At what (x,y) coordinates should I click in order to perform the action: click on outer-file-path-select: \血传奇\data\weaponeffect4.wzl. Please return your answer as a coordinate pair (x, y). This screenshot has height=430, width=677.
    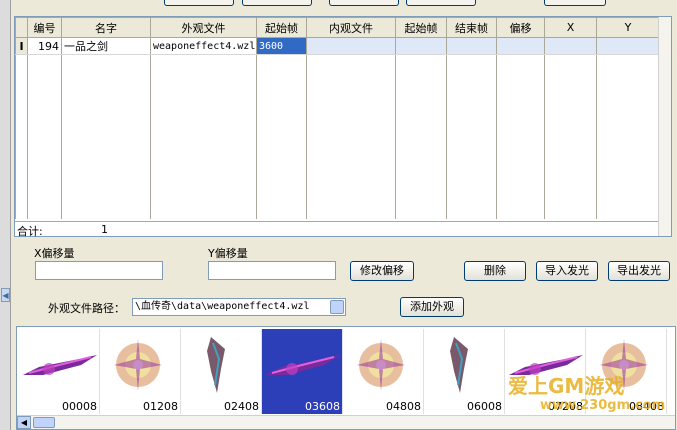
    Looking at the image, I should click on (239, 307).